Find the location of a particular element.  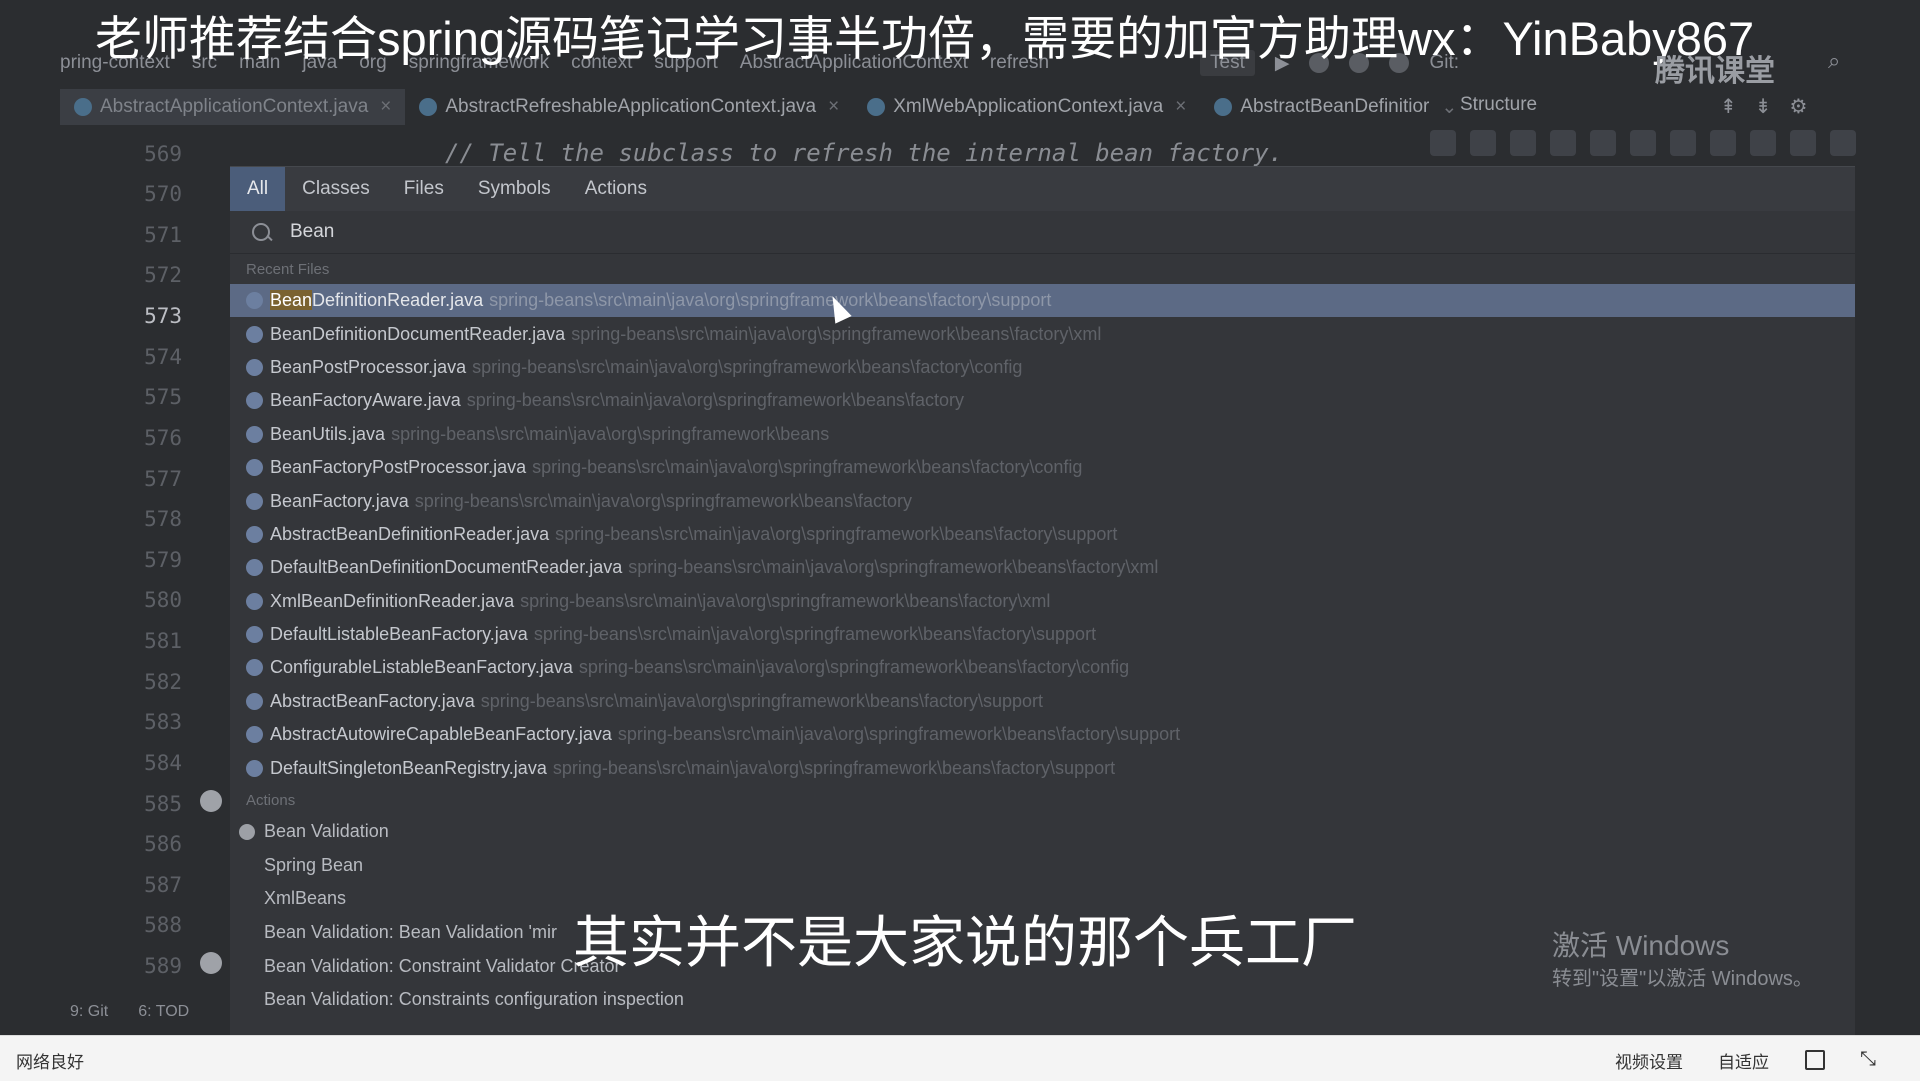

line-number: 572 is located at coordinates (163, 275).